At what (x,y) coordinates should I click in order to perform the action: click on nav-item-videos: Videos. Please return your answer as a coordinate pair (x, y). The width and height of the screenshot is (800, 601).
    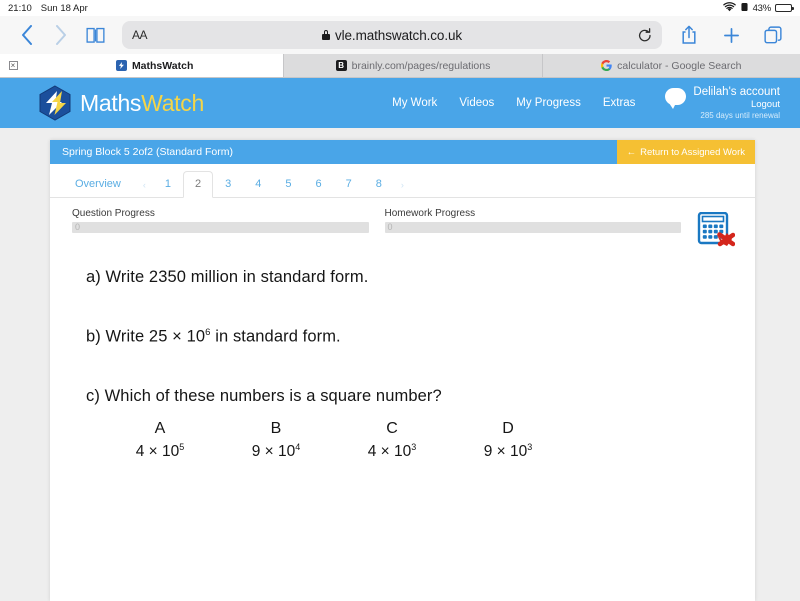
    Looking at the image, I should click on (476, 103).